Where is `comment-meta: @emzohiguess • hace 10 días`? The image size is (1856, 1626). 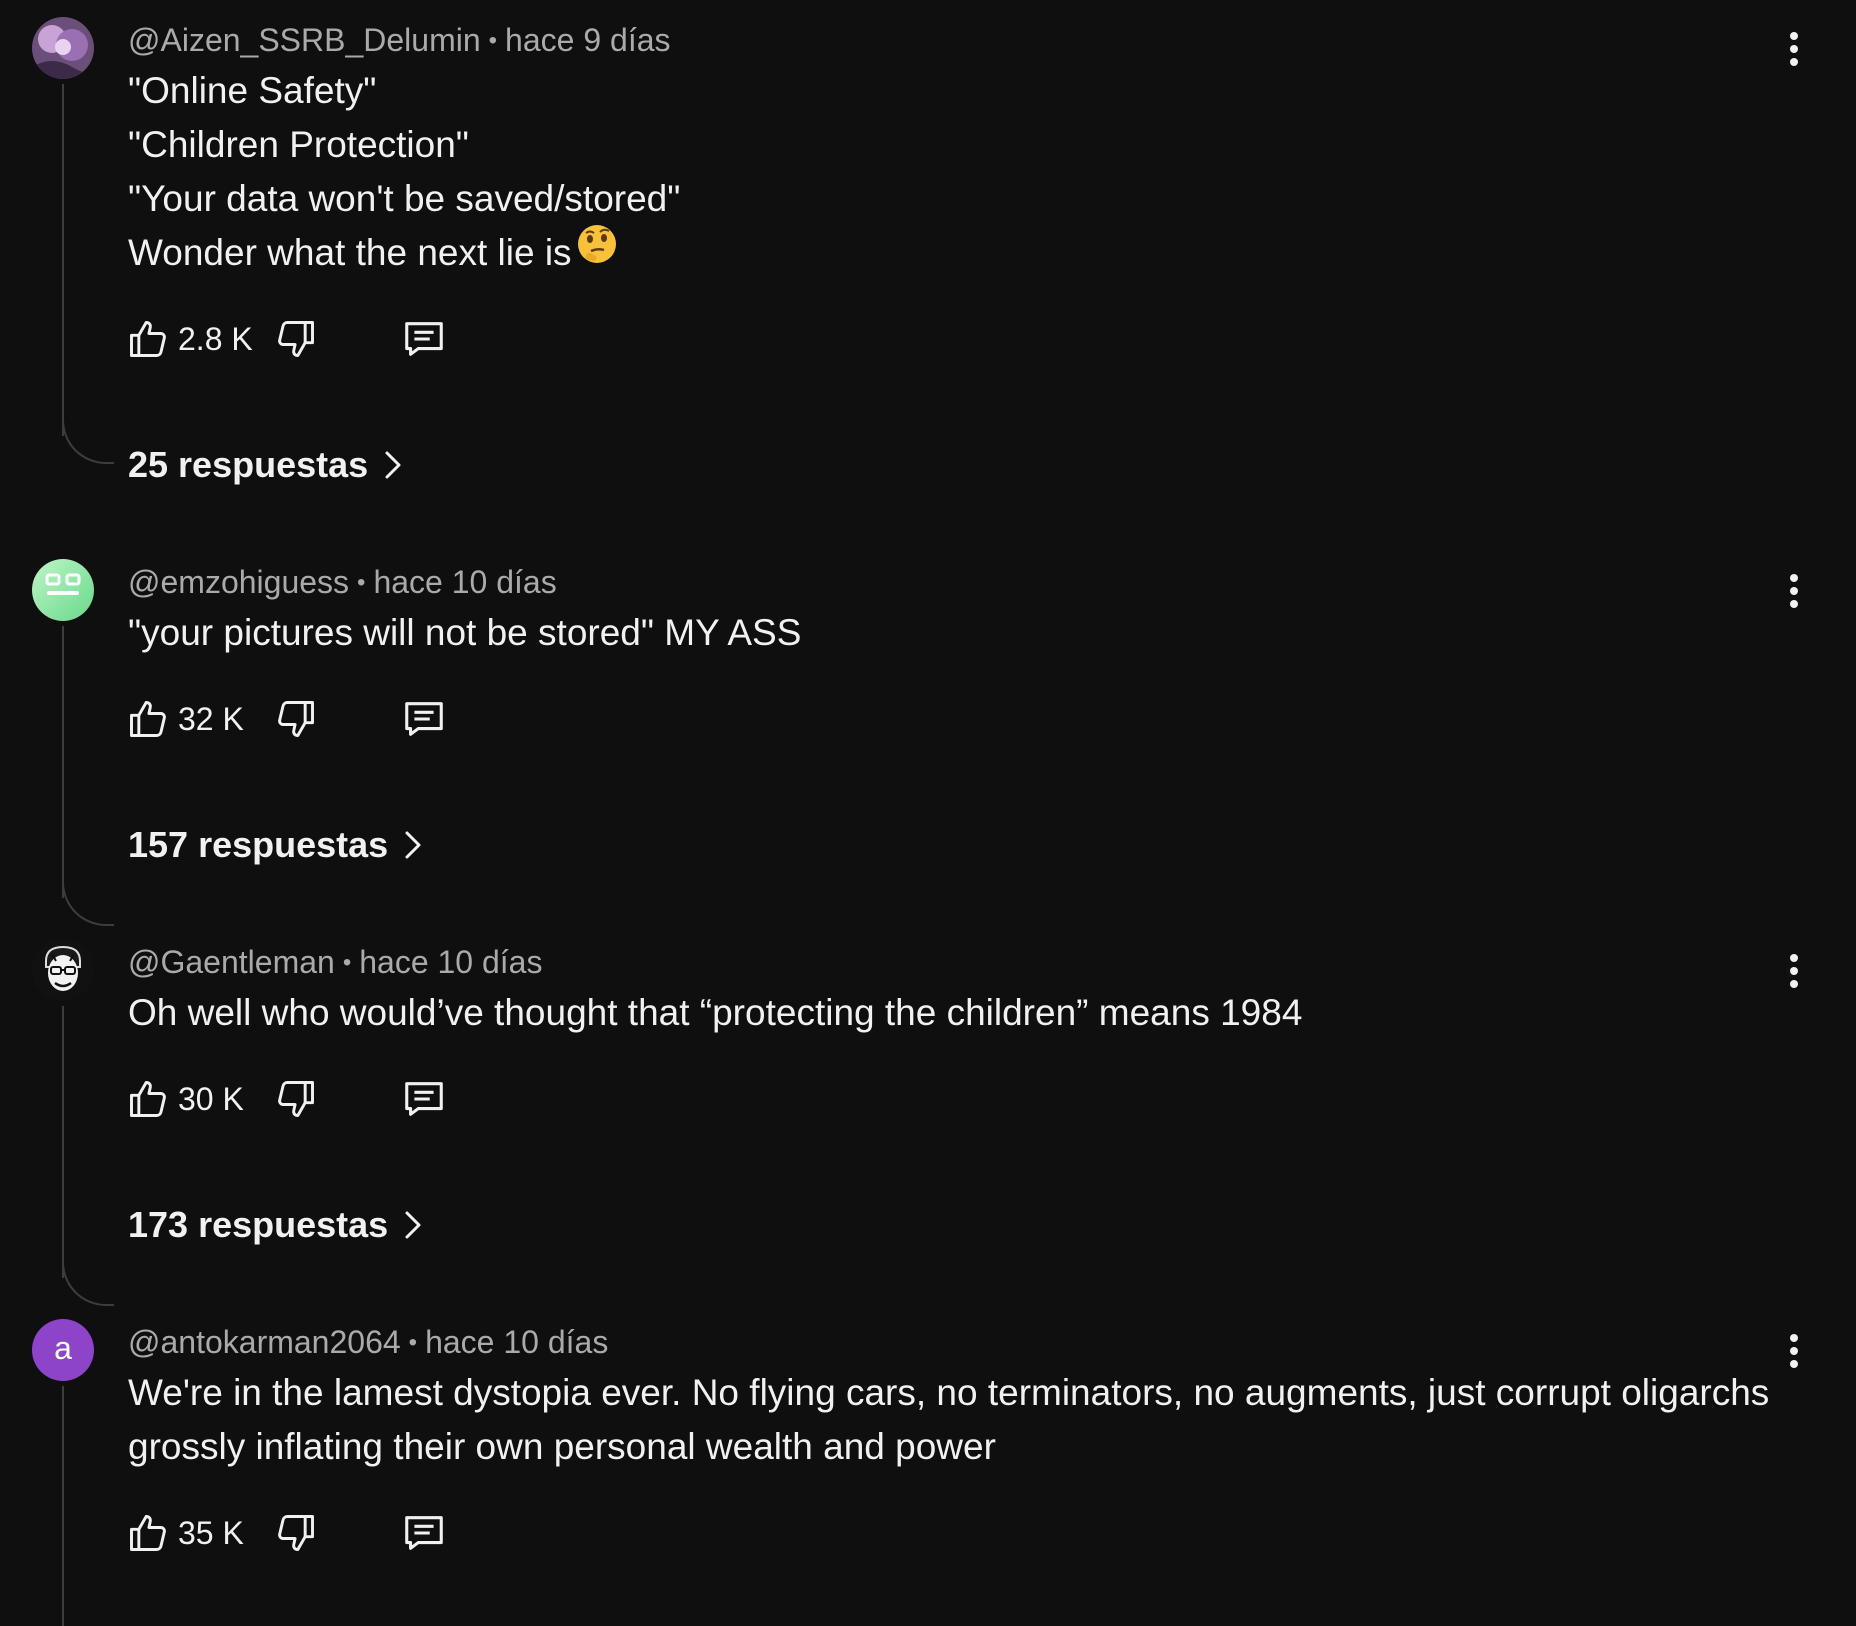 comment-meta: @emzohiguess • hace 10 días is located at coordinates (342, 582).